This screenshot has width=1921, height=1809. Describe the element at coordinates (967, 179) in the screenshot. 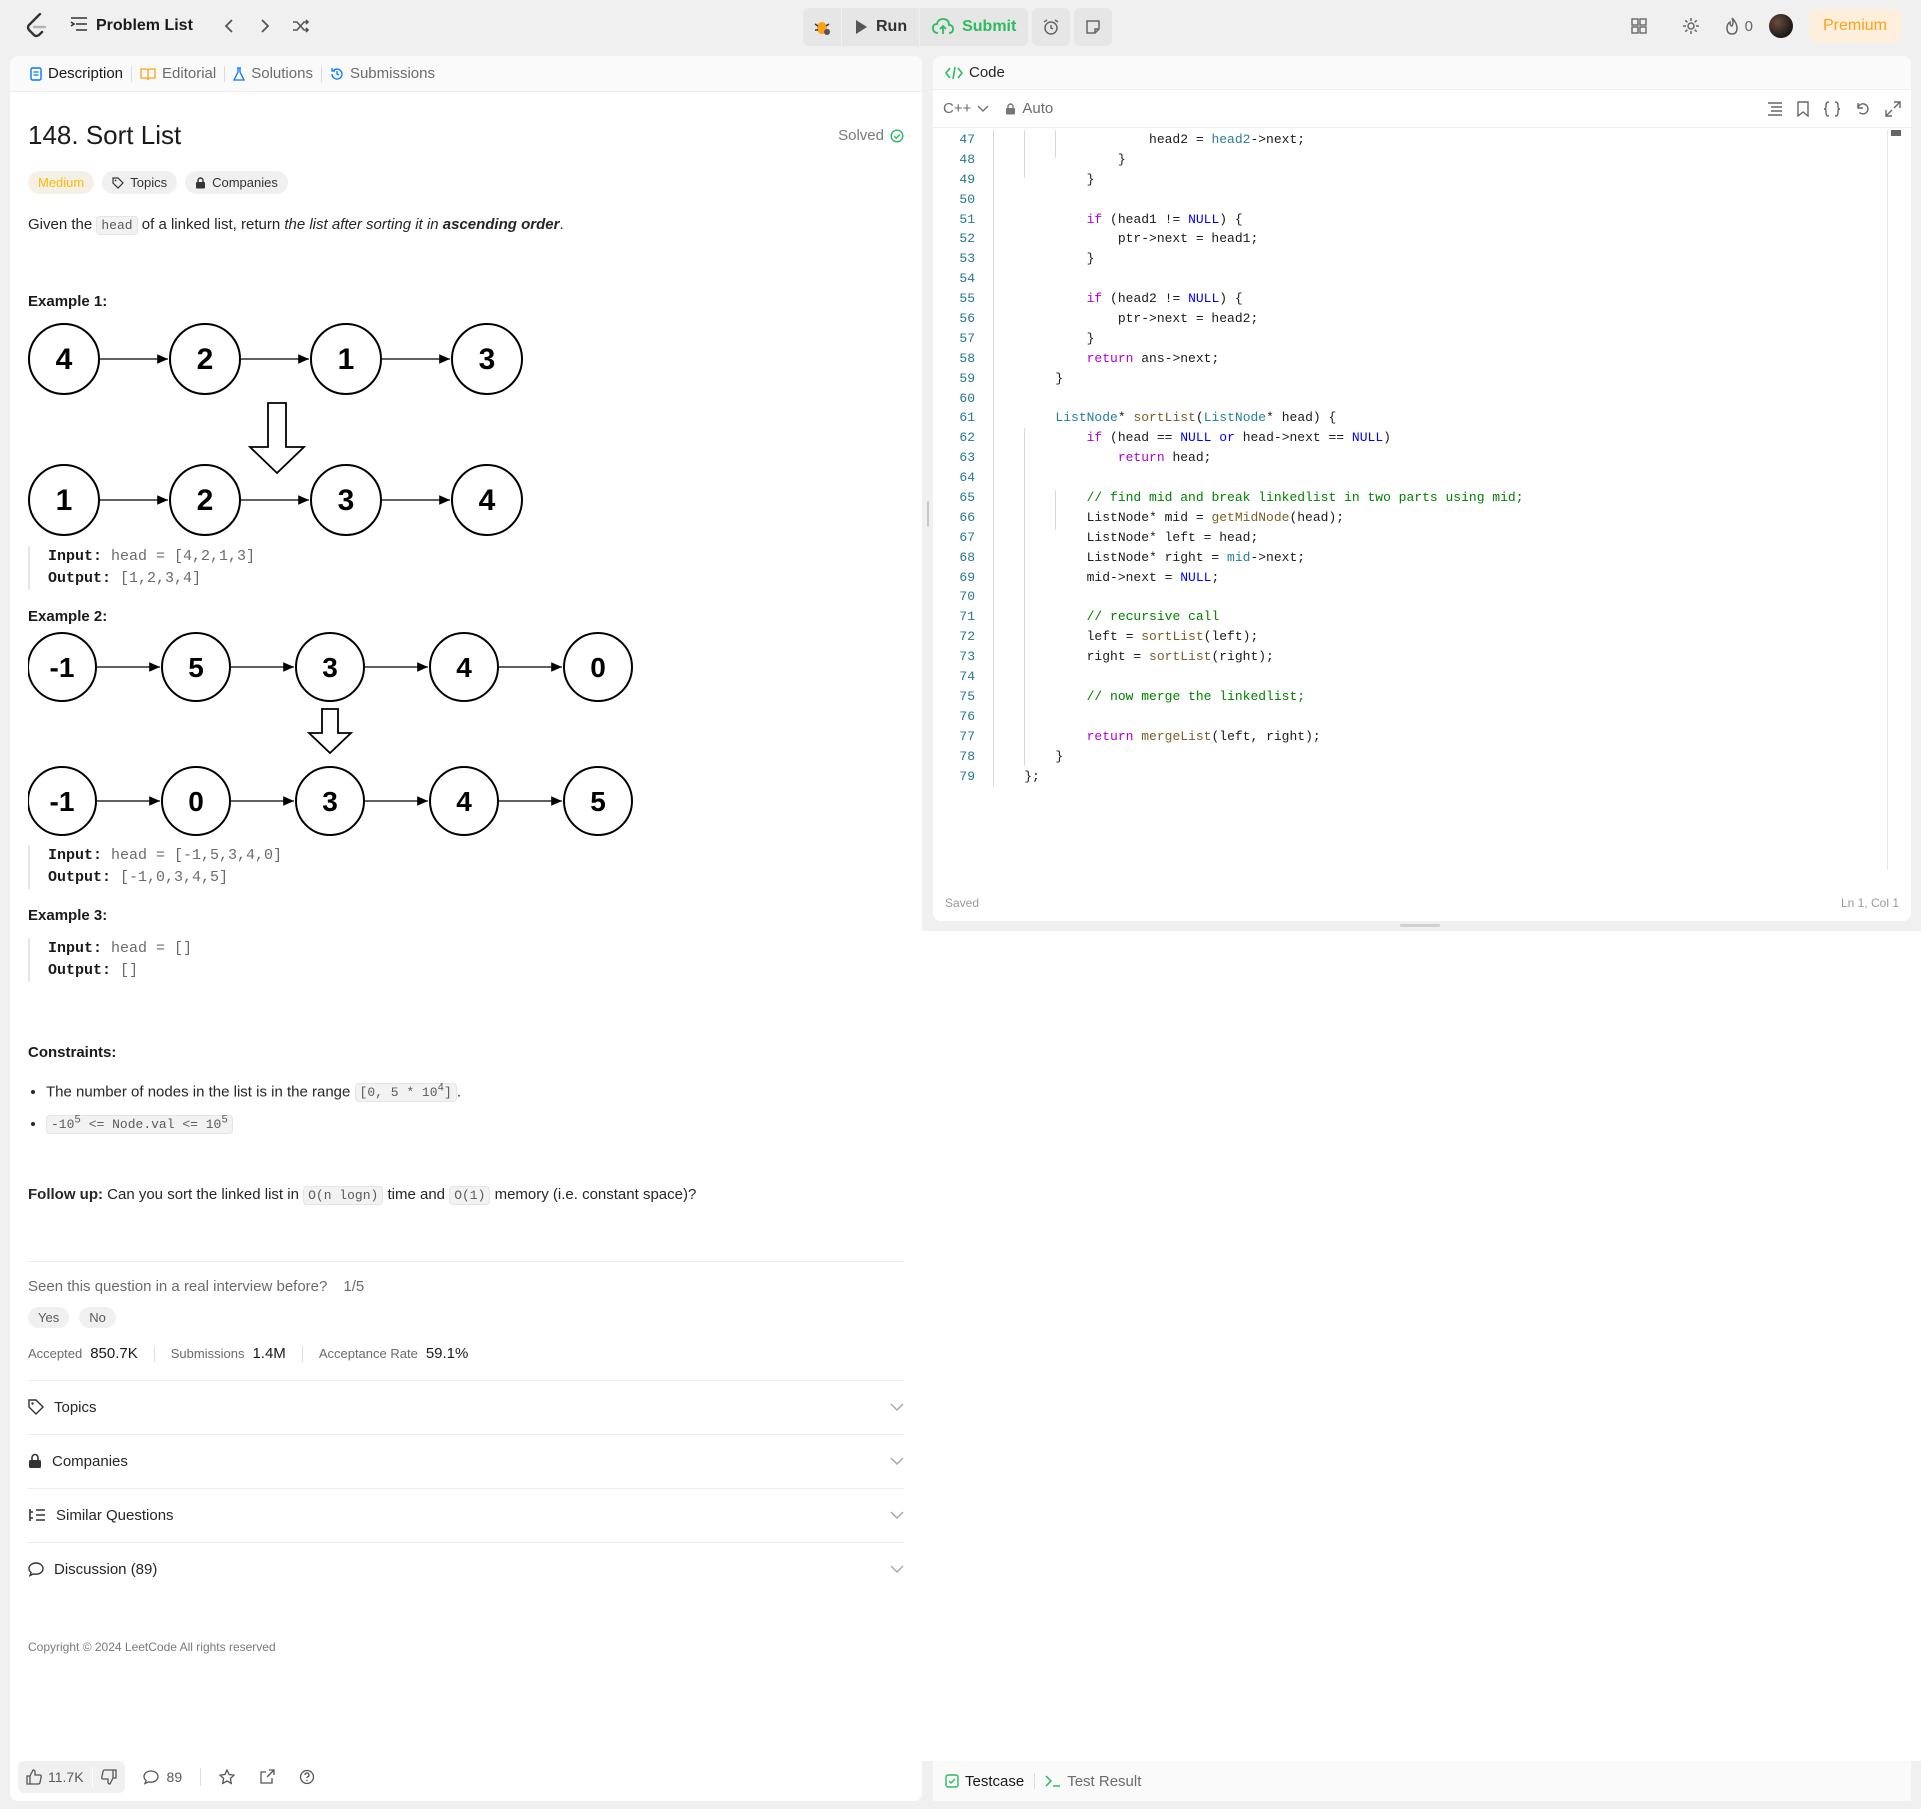

I see `line-number: 49` at that location.